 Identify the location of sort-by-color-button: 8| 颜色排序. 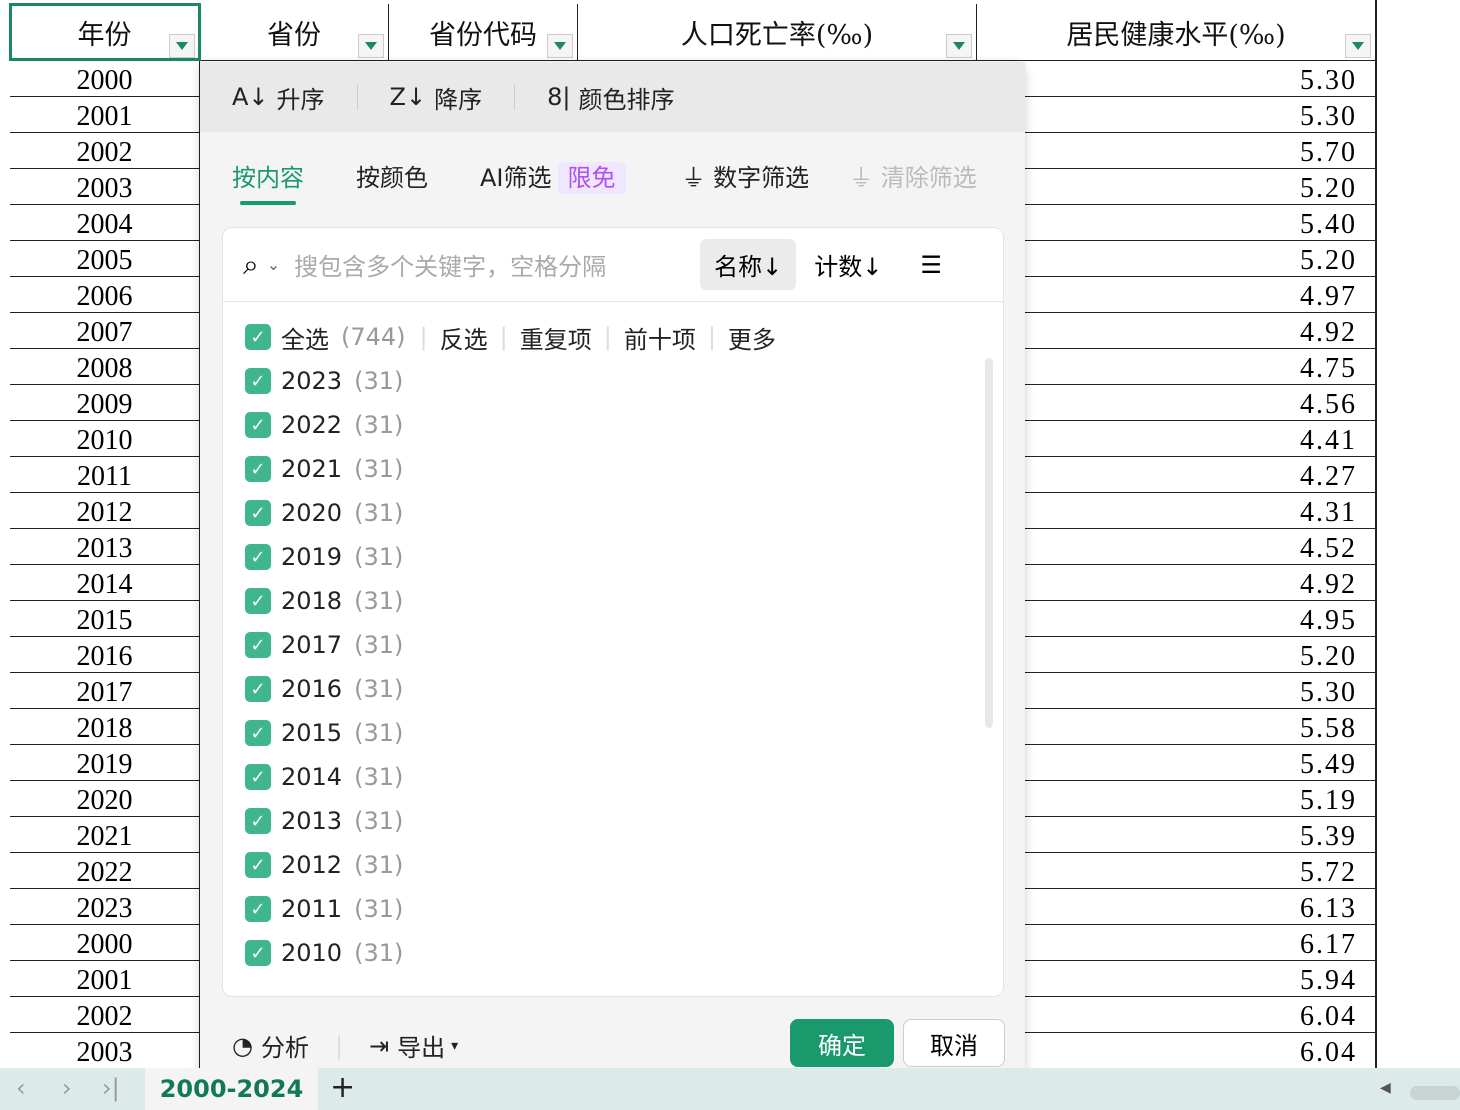
(610, 97).